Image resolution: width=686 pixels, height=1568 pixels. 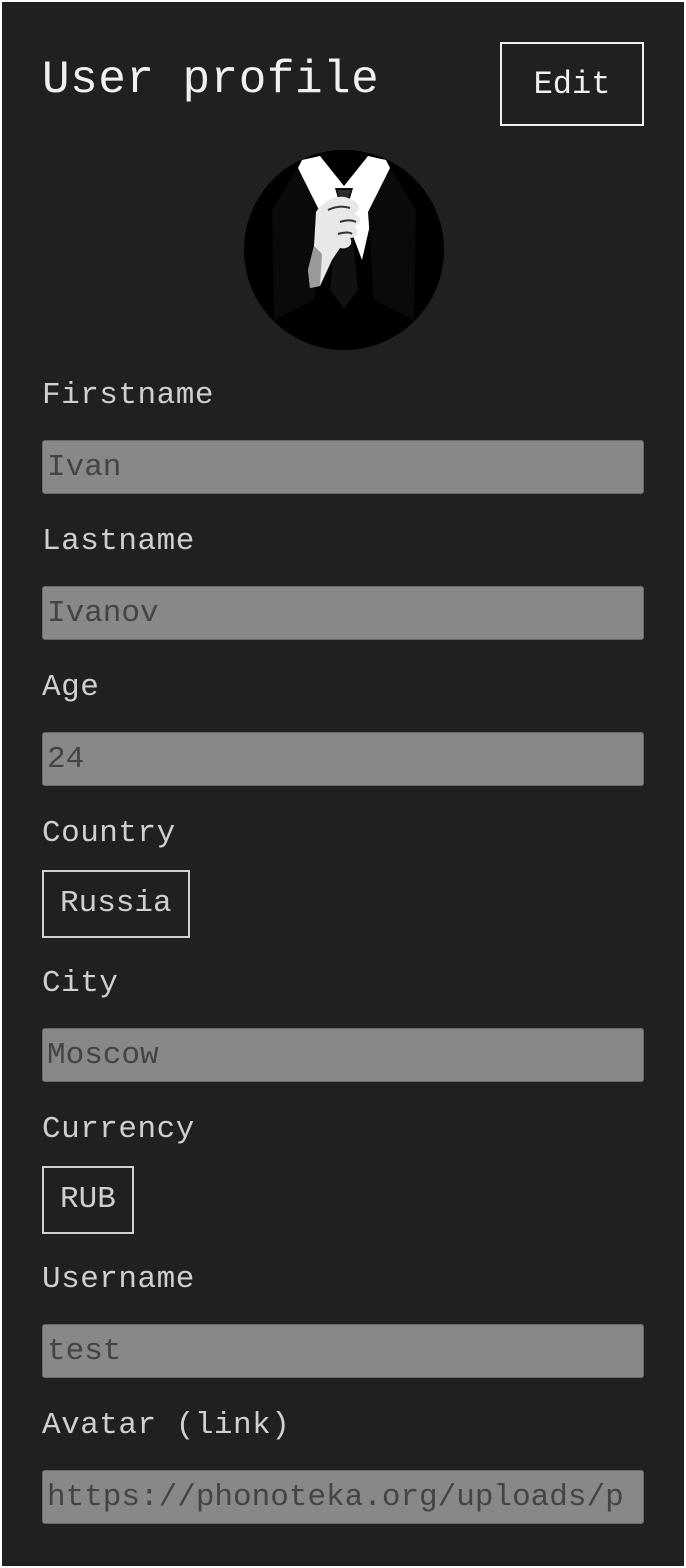 I want to click on age-field, so click(x=343, y=759).